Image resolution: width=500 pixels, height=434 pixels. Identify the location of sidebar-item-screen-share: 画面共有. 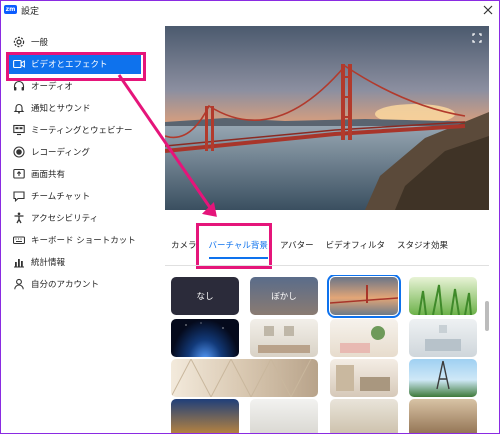
(74, 174).